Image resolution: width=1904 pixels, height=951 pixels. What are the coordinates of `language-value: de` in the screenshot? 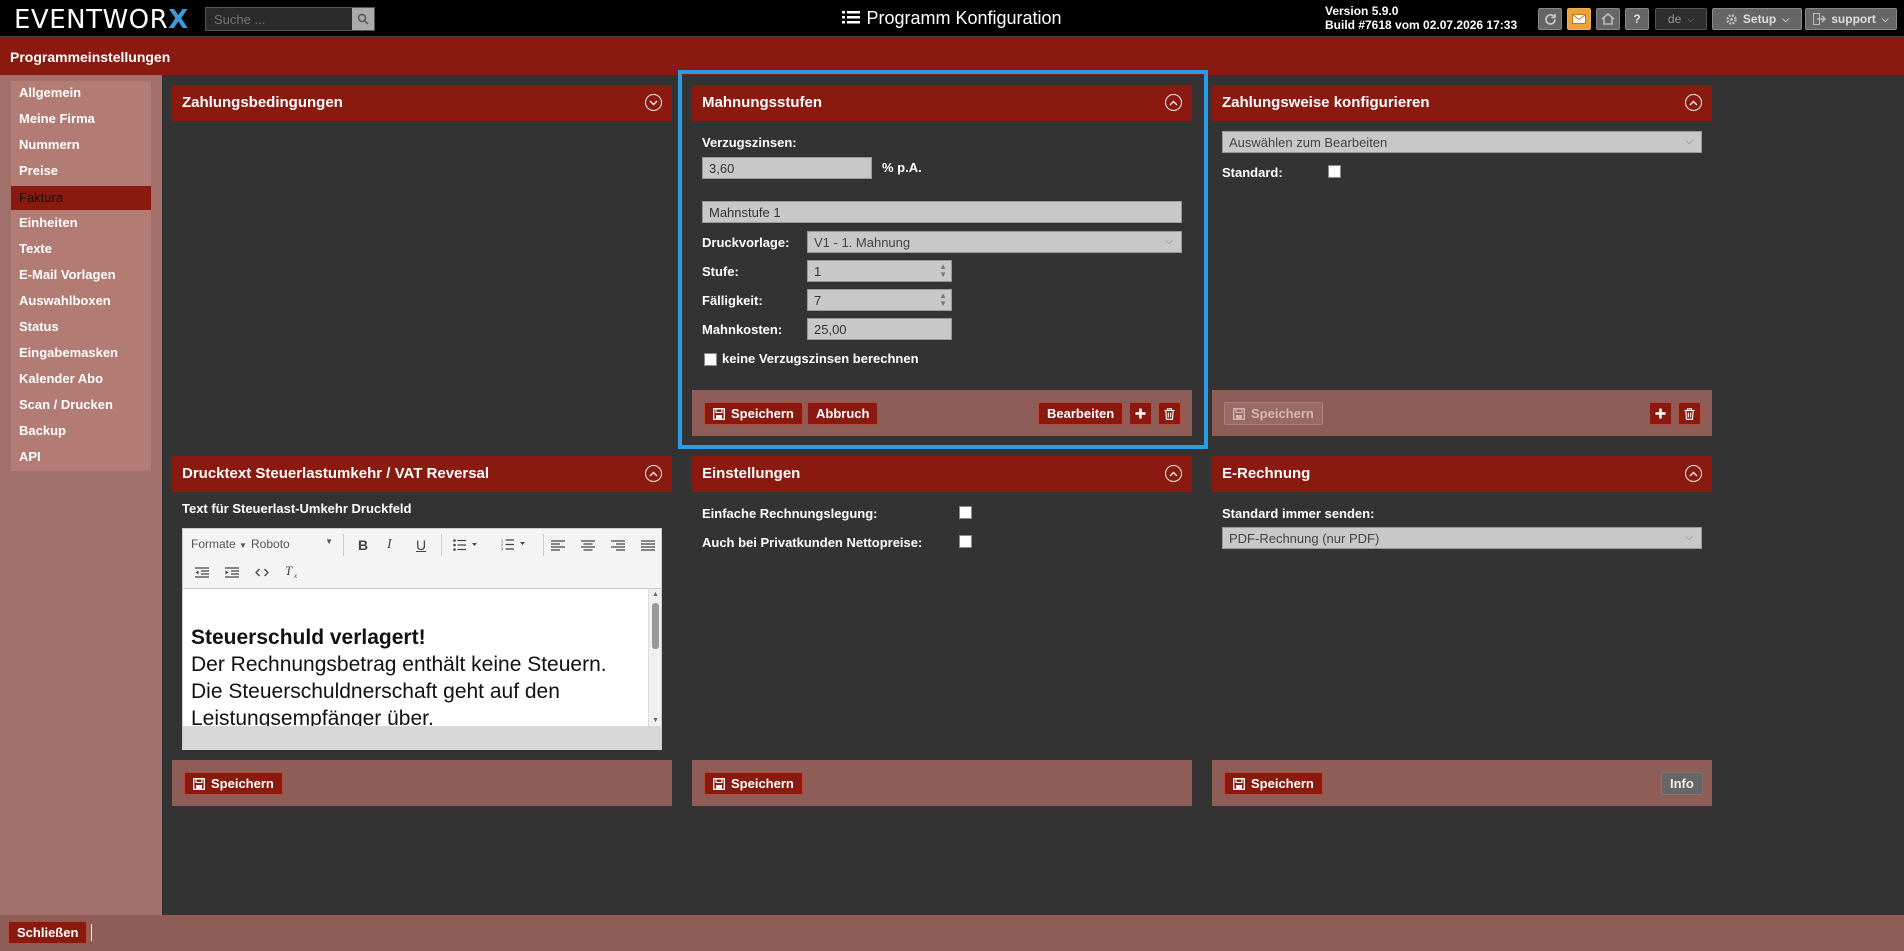 It's located at (1674, 19).